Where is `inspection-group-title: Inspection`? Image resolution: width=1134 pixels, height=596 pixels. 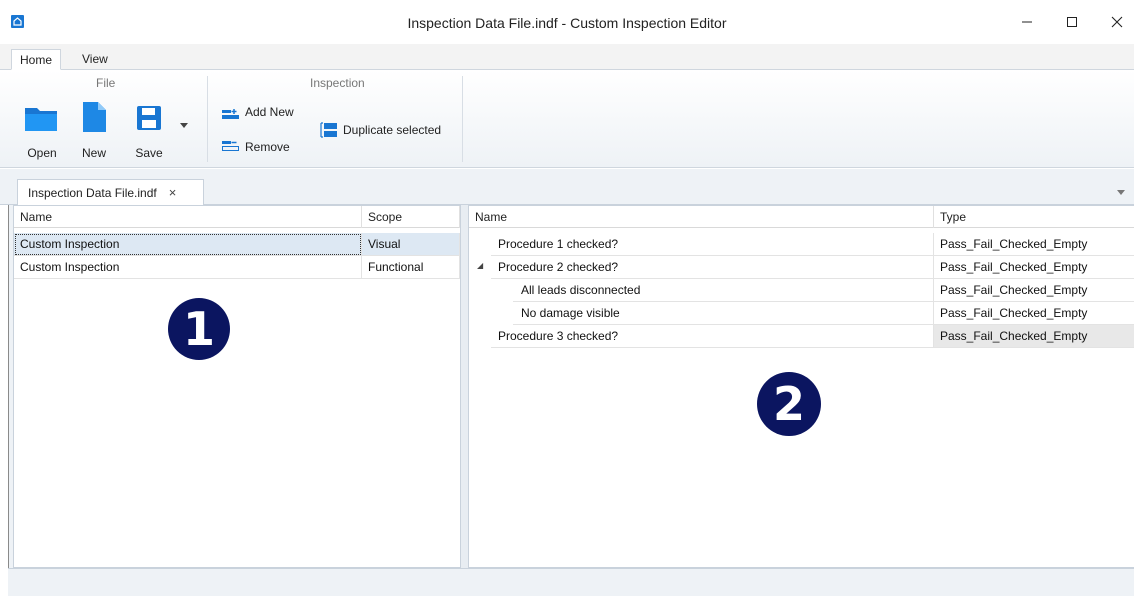
inspection-group-title: Inspection is located at coordinates (337, 83).